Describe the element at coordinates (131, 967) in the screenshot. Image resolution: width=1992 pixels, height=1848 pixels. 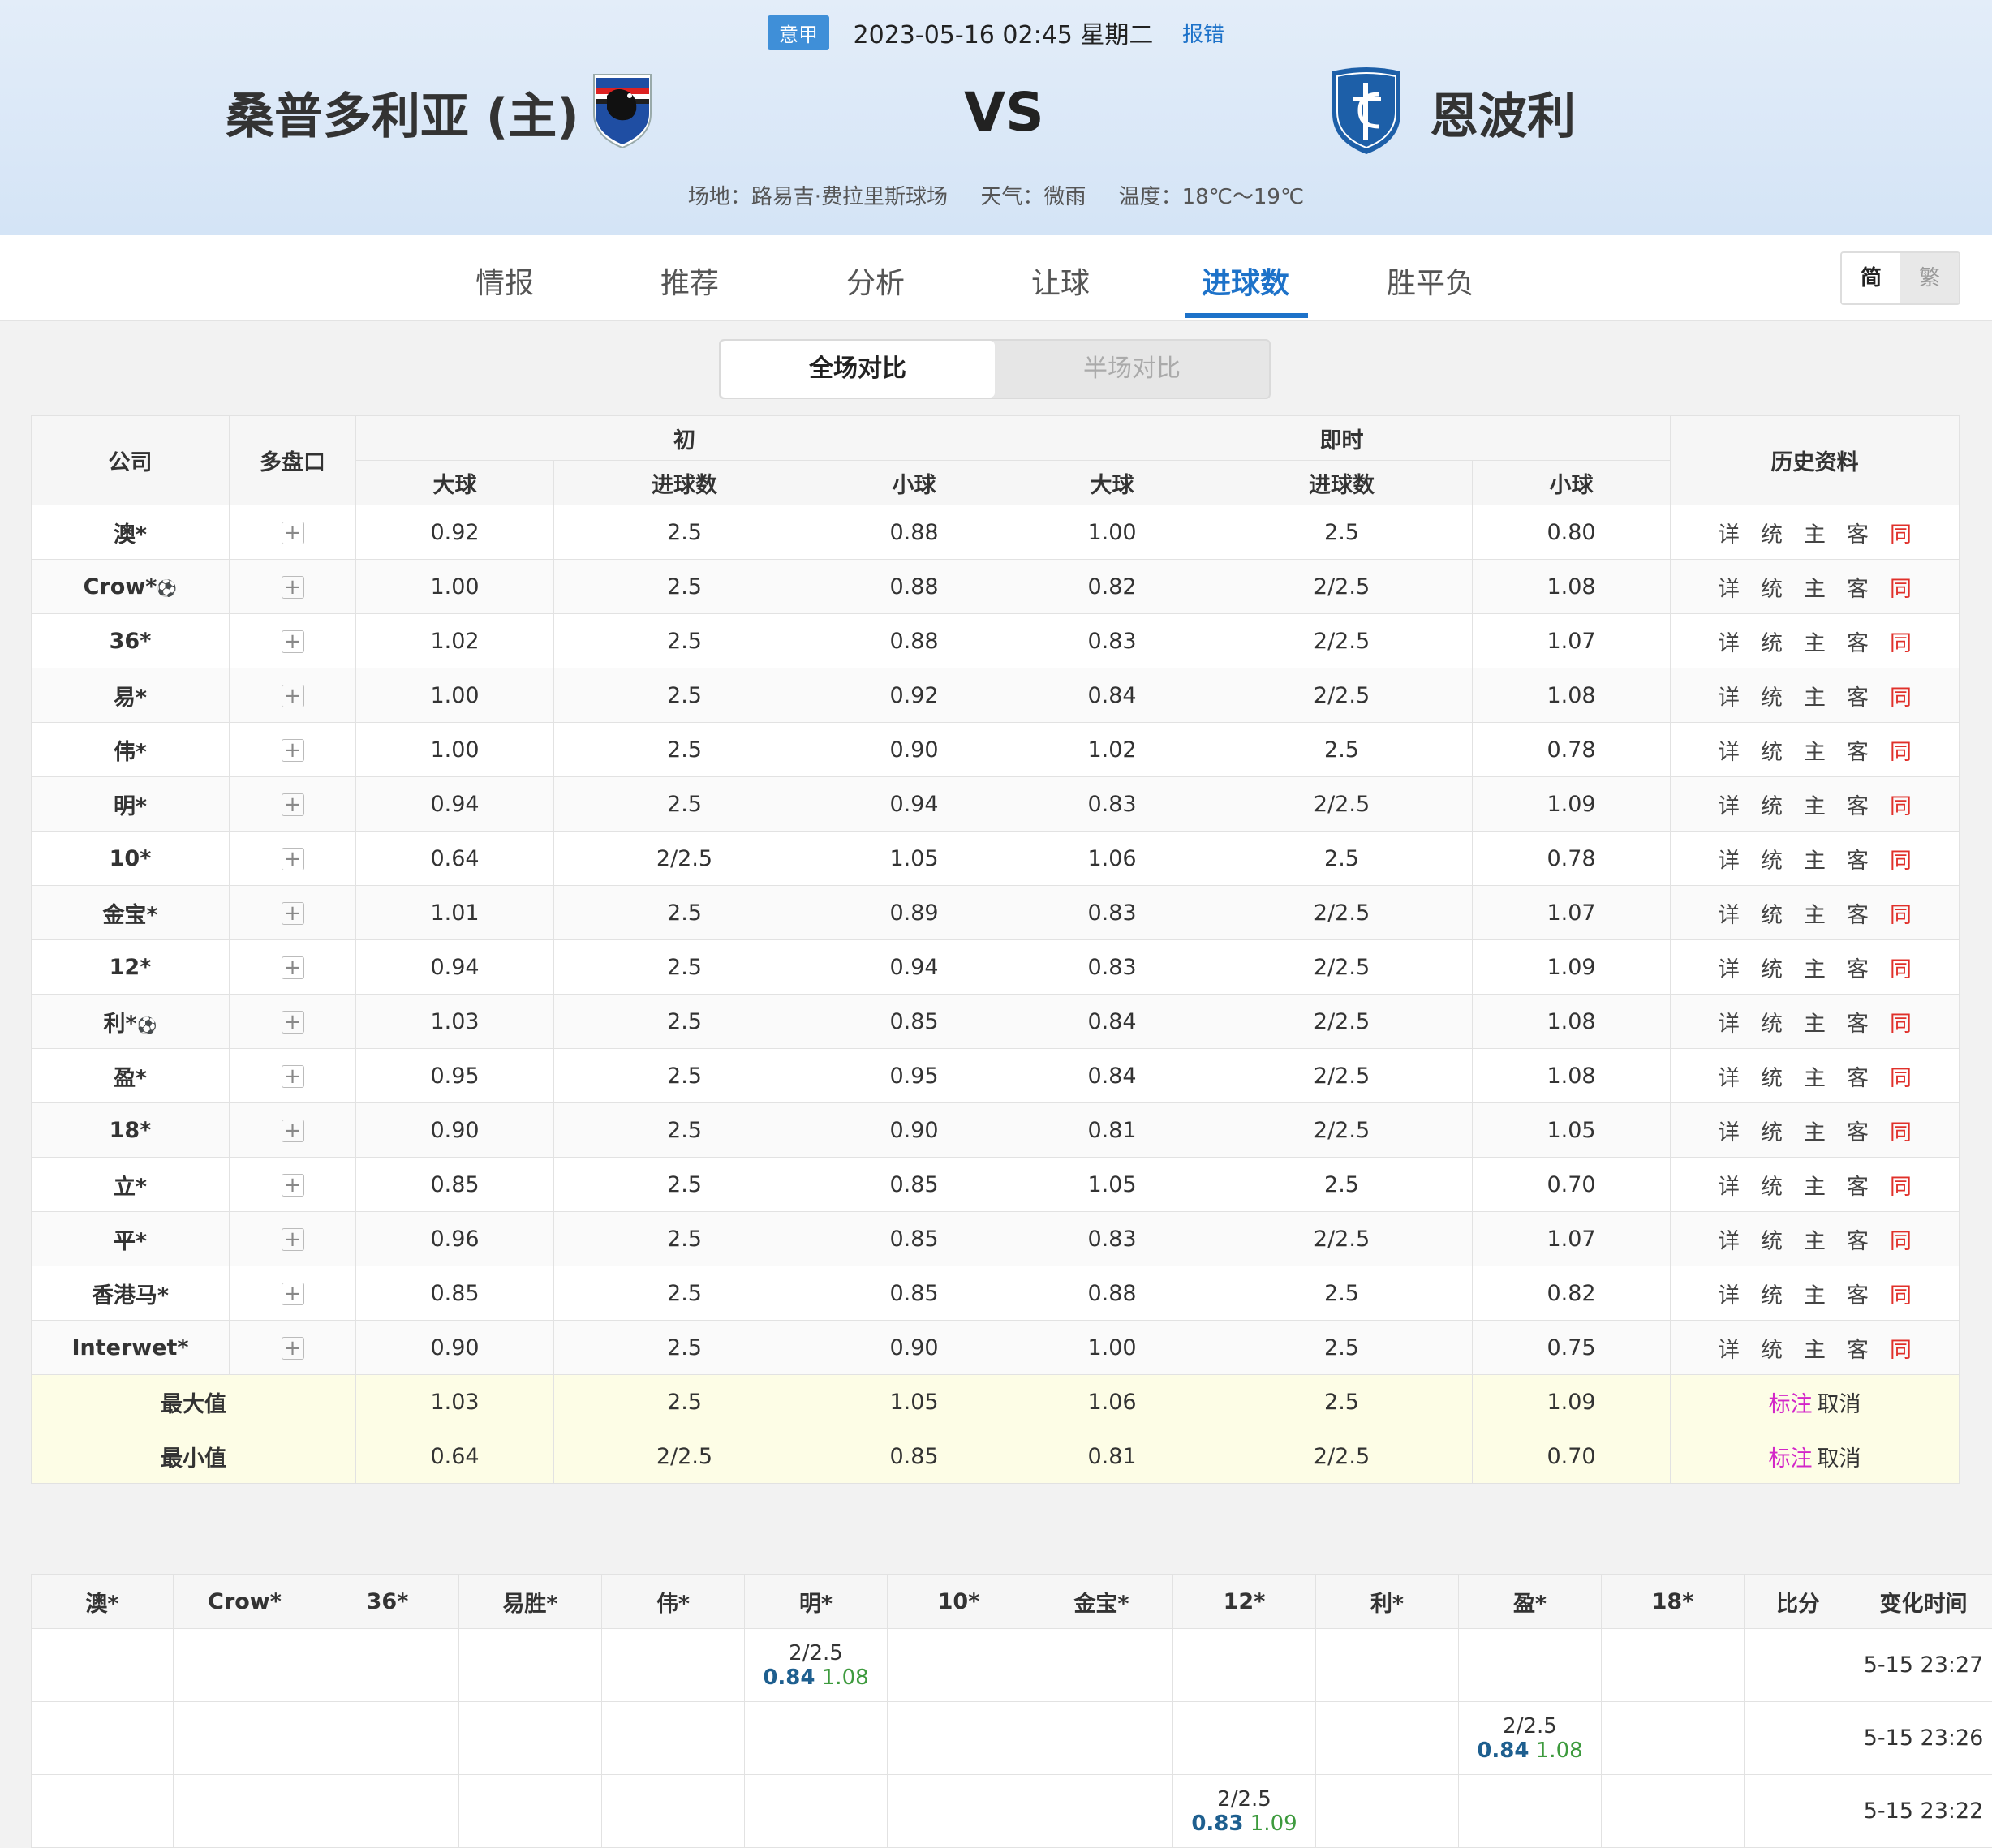
I see `company-cell: 12*` at that location.